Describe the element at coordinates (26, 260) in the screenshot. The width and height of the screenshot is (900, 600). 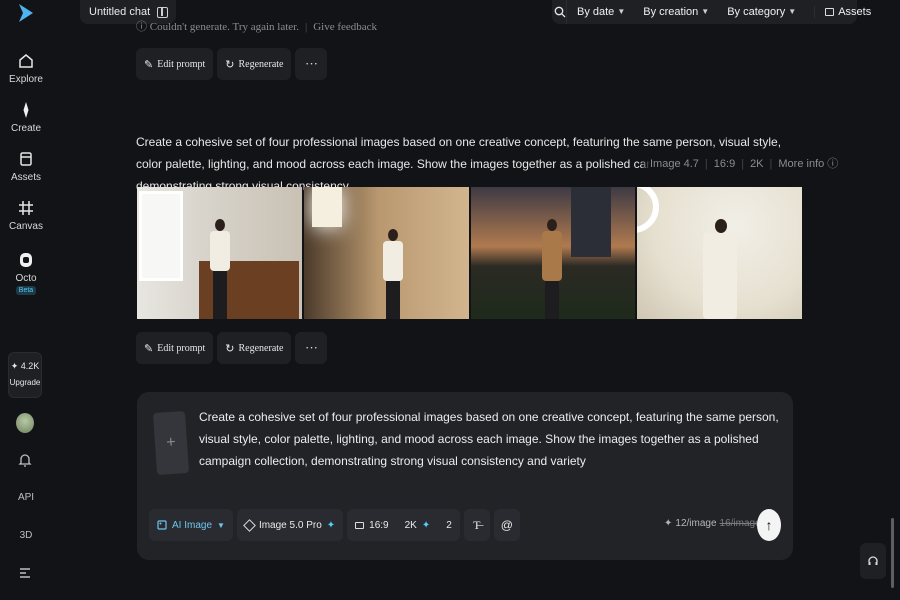
I see `octo-icon` at that location.